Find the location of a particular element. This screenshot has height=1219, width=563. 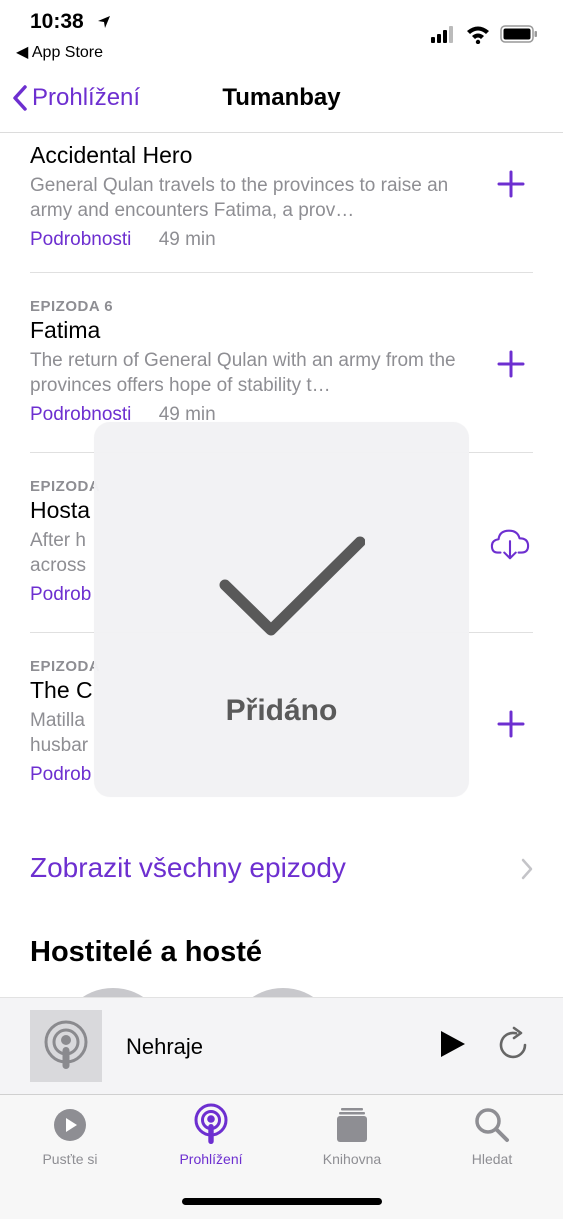

library-icon is located at coordinates (352, 1125).